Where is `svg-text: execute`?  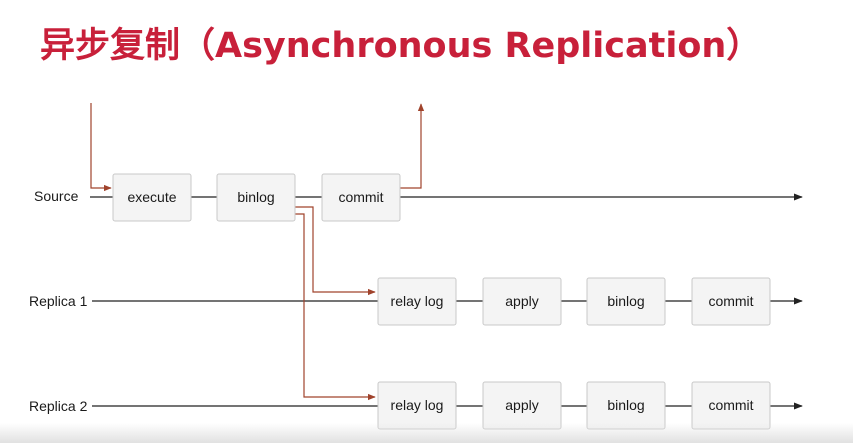 svg-text: execute is located at coordinates (151, 197).